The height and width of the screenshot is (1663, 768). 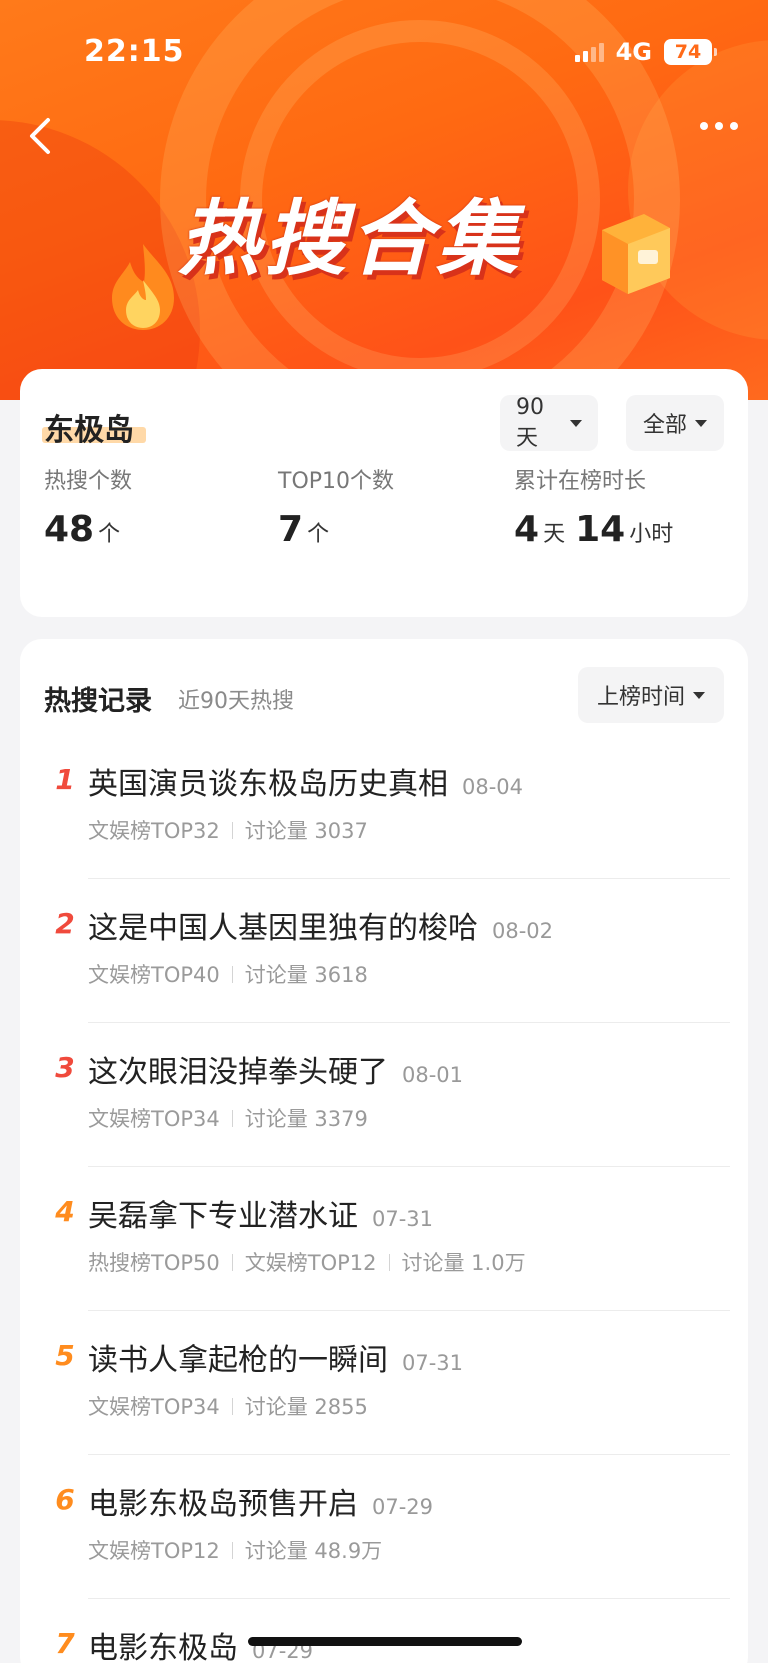 I want to click on stat-duration: 累计在榜时长 4 天 14 小时, so click(x=596, y=506).